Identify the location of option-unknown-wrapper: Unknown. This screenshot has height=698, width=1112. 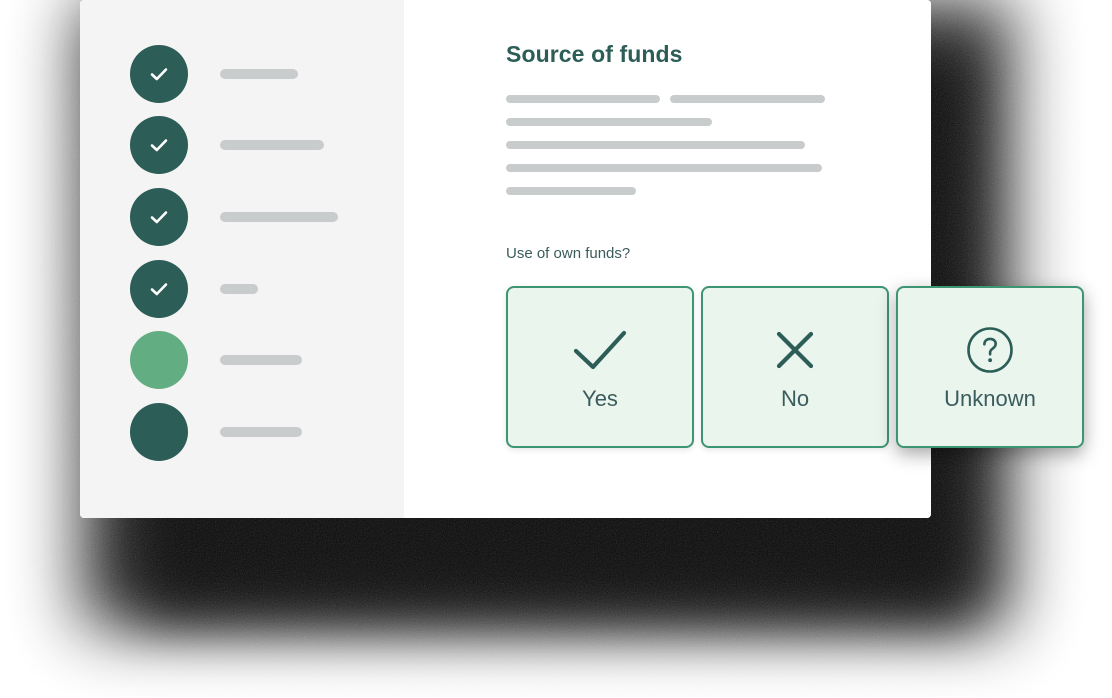
(990, 367).